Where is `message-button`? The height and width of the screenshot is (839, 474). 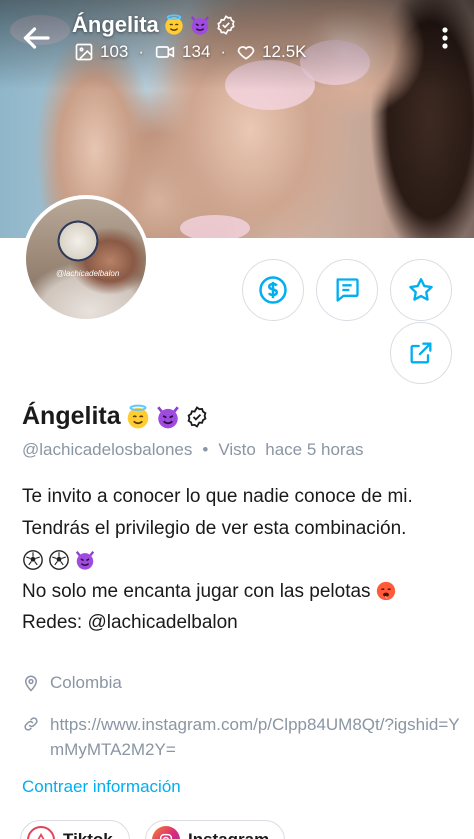 message-button is located at coordinates (347, 290).